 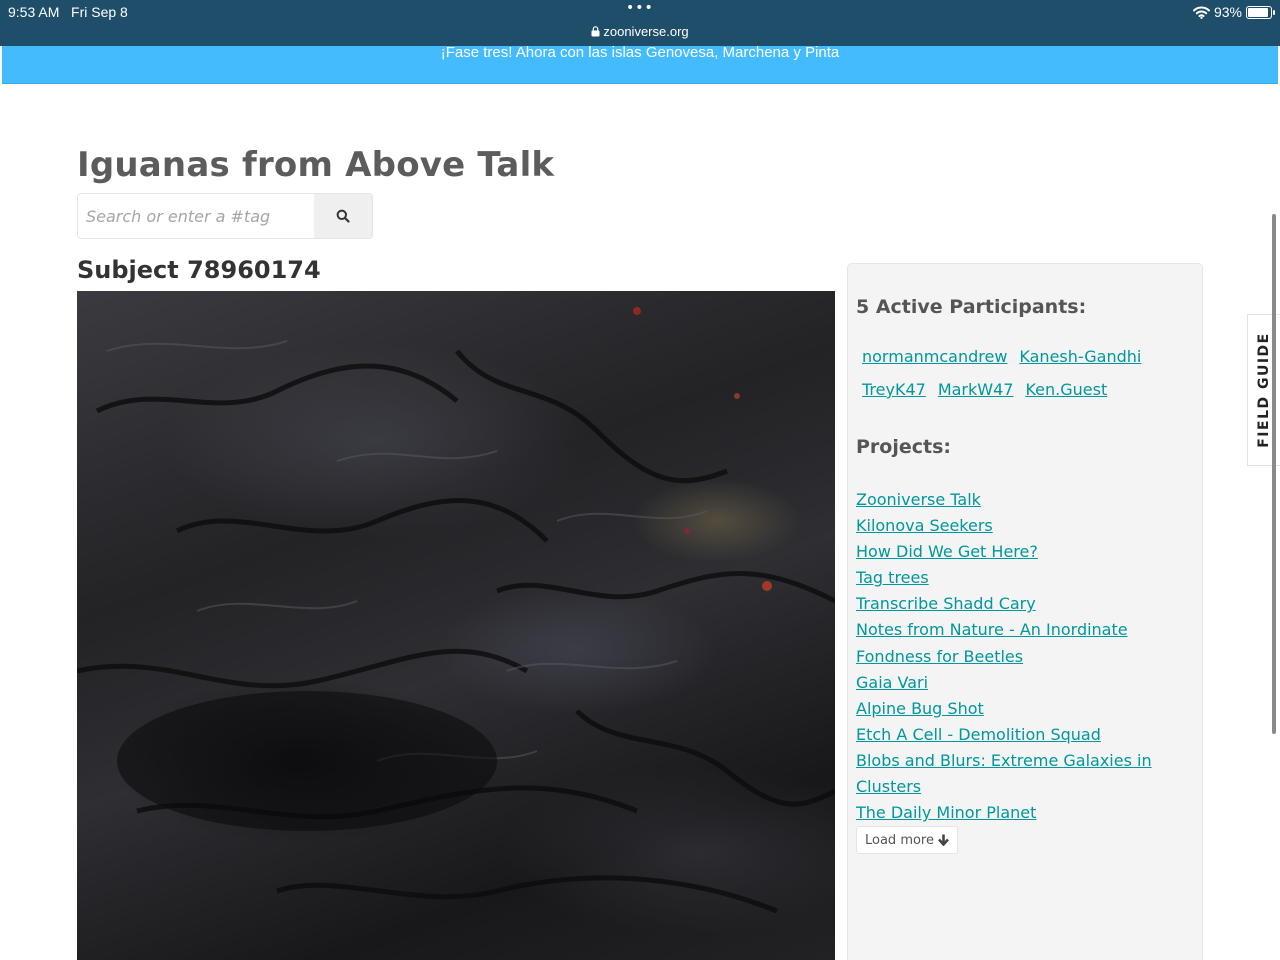 I want to click on list-item: Gaia Vari, so click(x=1021, y=683).